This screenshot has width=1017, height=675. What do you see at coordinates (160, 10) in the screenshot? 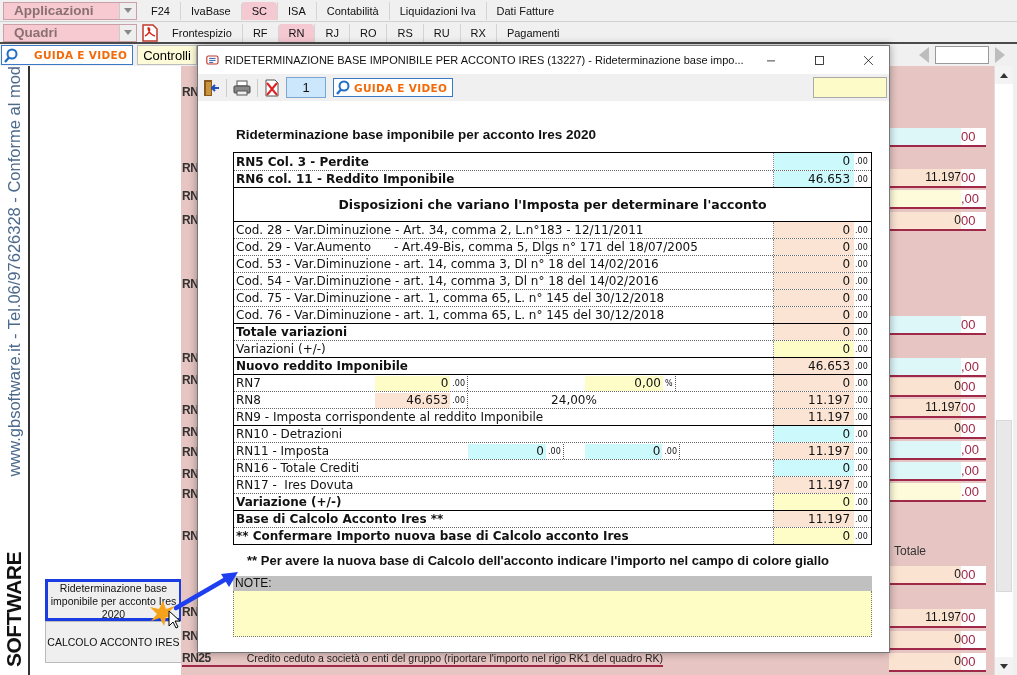
I see `section-tab: F24` at bounding box center [160, 10].